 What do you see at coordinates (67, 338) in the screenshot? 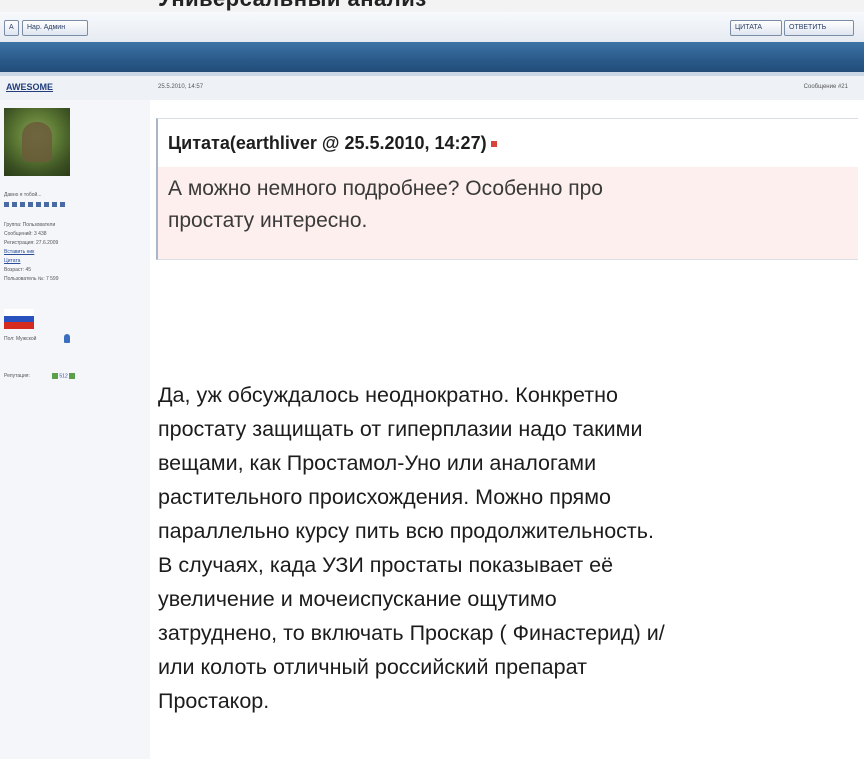
I see `male-icon` at bounding box center [67, 338].